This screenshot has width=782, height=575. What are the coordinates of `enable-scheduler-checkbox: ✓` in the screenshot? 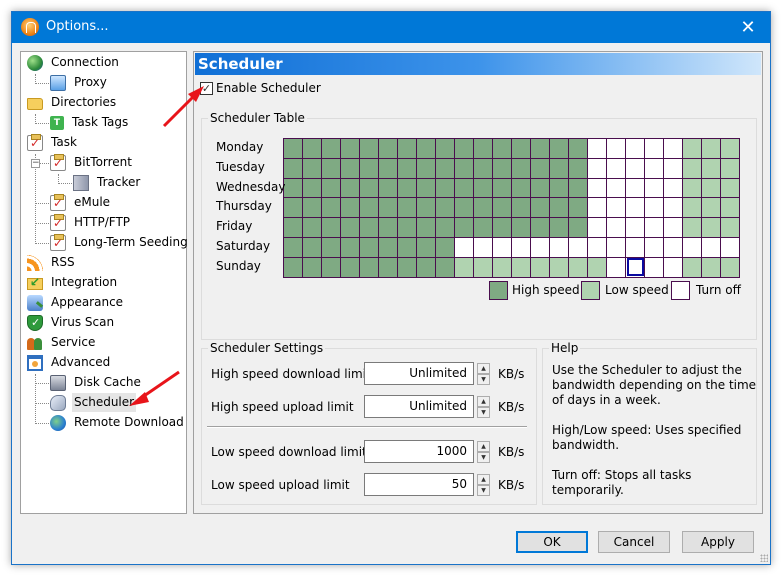 It's located at (206, 88).